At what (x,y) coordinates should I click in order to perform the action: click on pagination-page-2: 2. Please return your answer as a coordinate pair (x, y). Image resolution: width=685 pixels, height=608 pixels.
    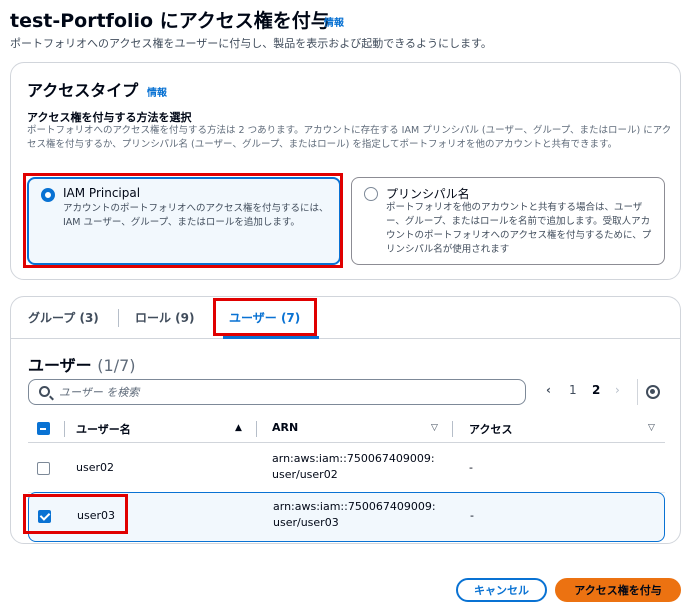
    Looking at the image, I should click on (596, 390).